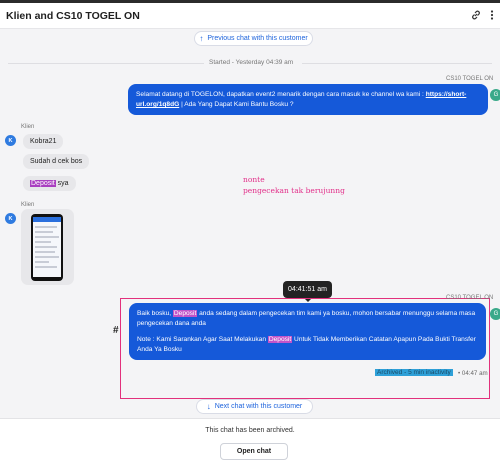 Image resolution: width=500 pixels, height=461 pixels. What do you see at coordinates (250, 16) in the screenshot?
I see `chat-header: Klien and CS10 TOGEL ON` at bounding box center [250, 16].